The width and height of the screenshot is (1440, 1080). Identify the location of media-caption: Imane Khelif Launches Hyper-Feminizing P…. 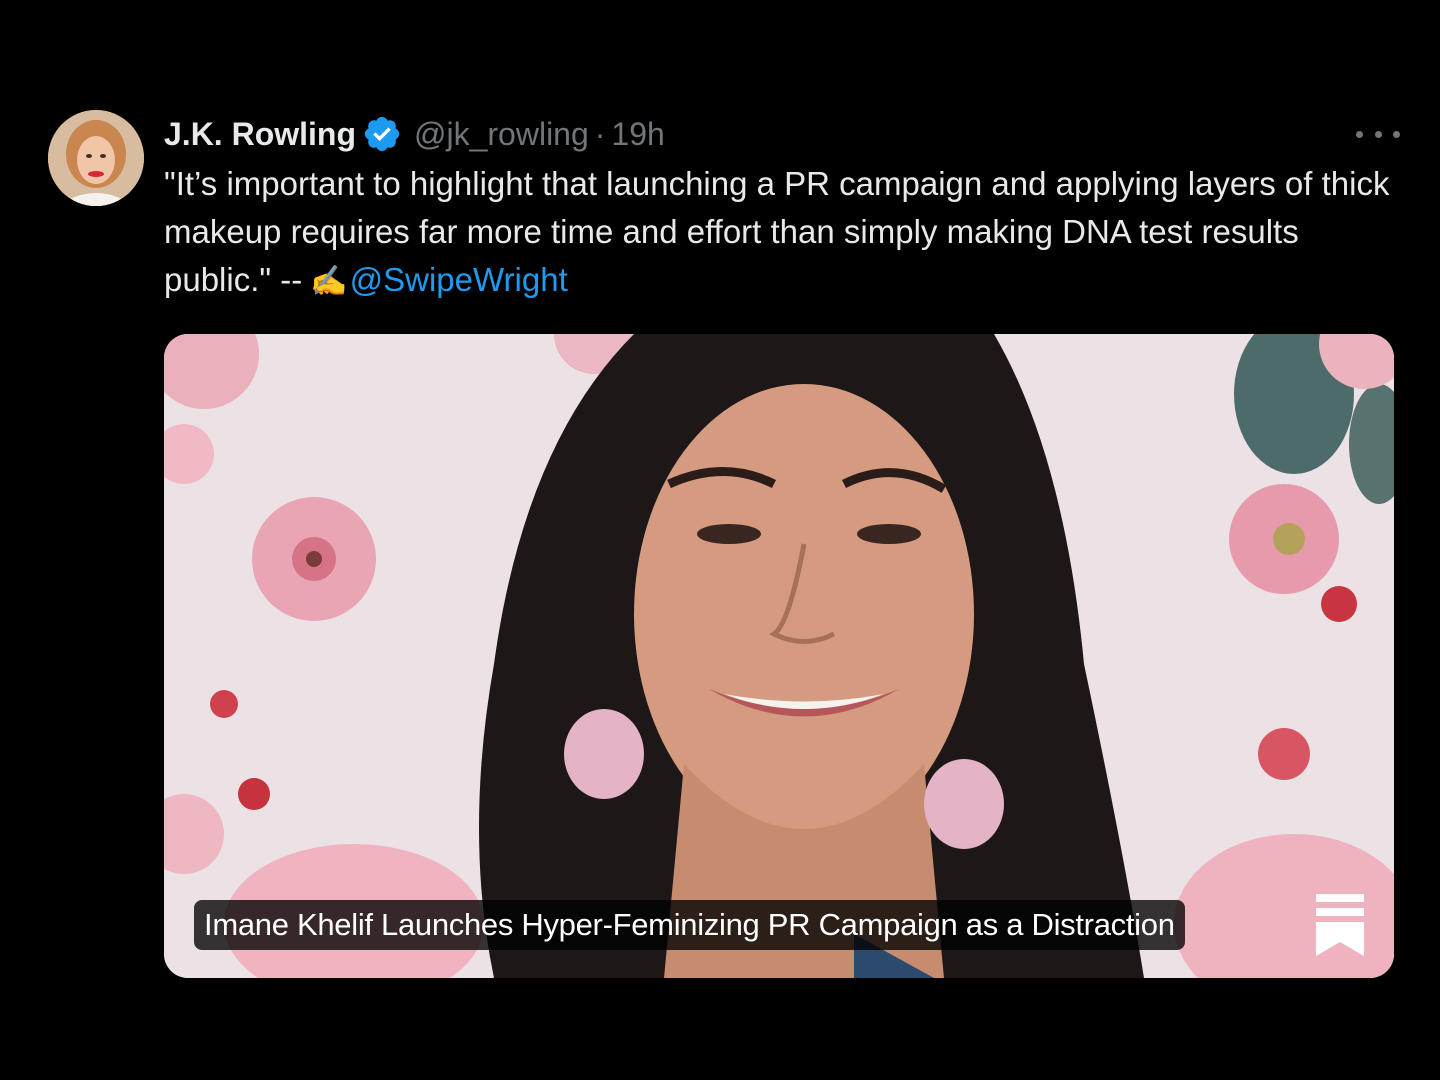
(689, 925).